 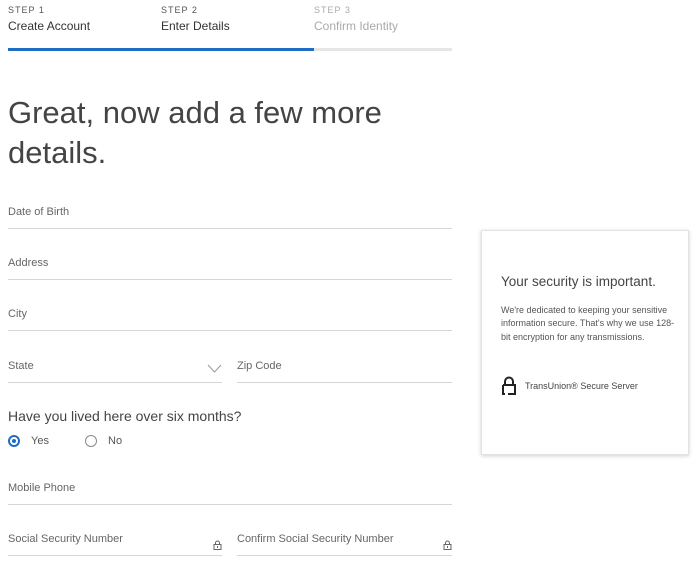 What do you see at coordinates (195, 26) in the screenshot?
I see `step-label: Enter Details` at bounding box center [195, 26].